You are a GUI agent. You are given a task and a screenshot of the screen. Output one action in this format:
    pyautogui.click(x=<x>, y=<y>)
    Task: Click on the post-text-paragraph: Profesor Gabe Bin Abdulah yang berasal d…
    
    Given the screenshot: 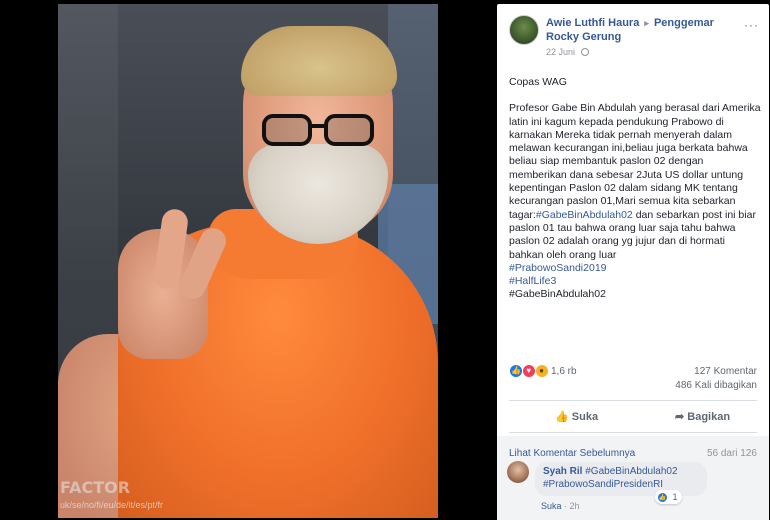 What is the action you would take?
    pyautogui.click(x=635, y=201)
    